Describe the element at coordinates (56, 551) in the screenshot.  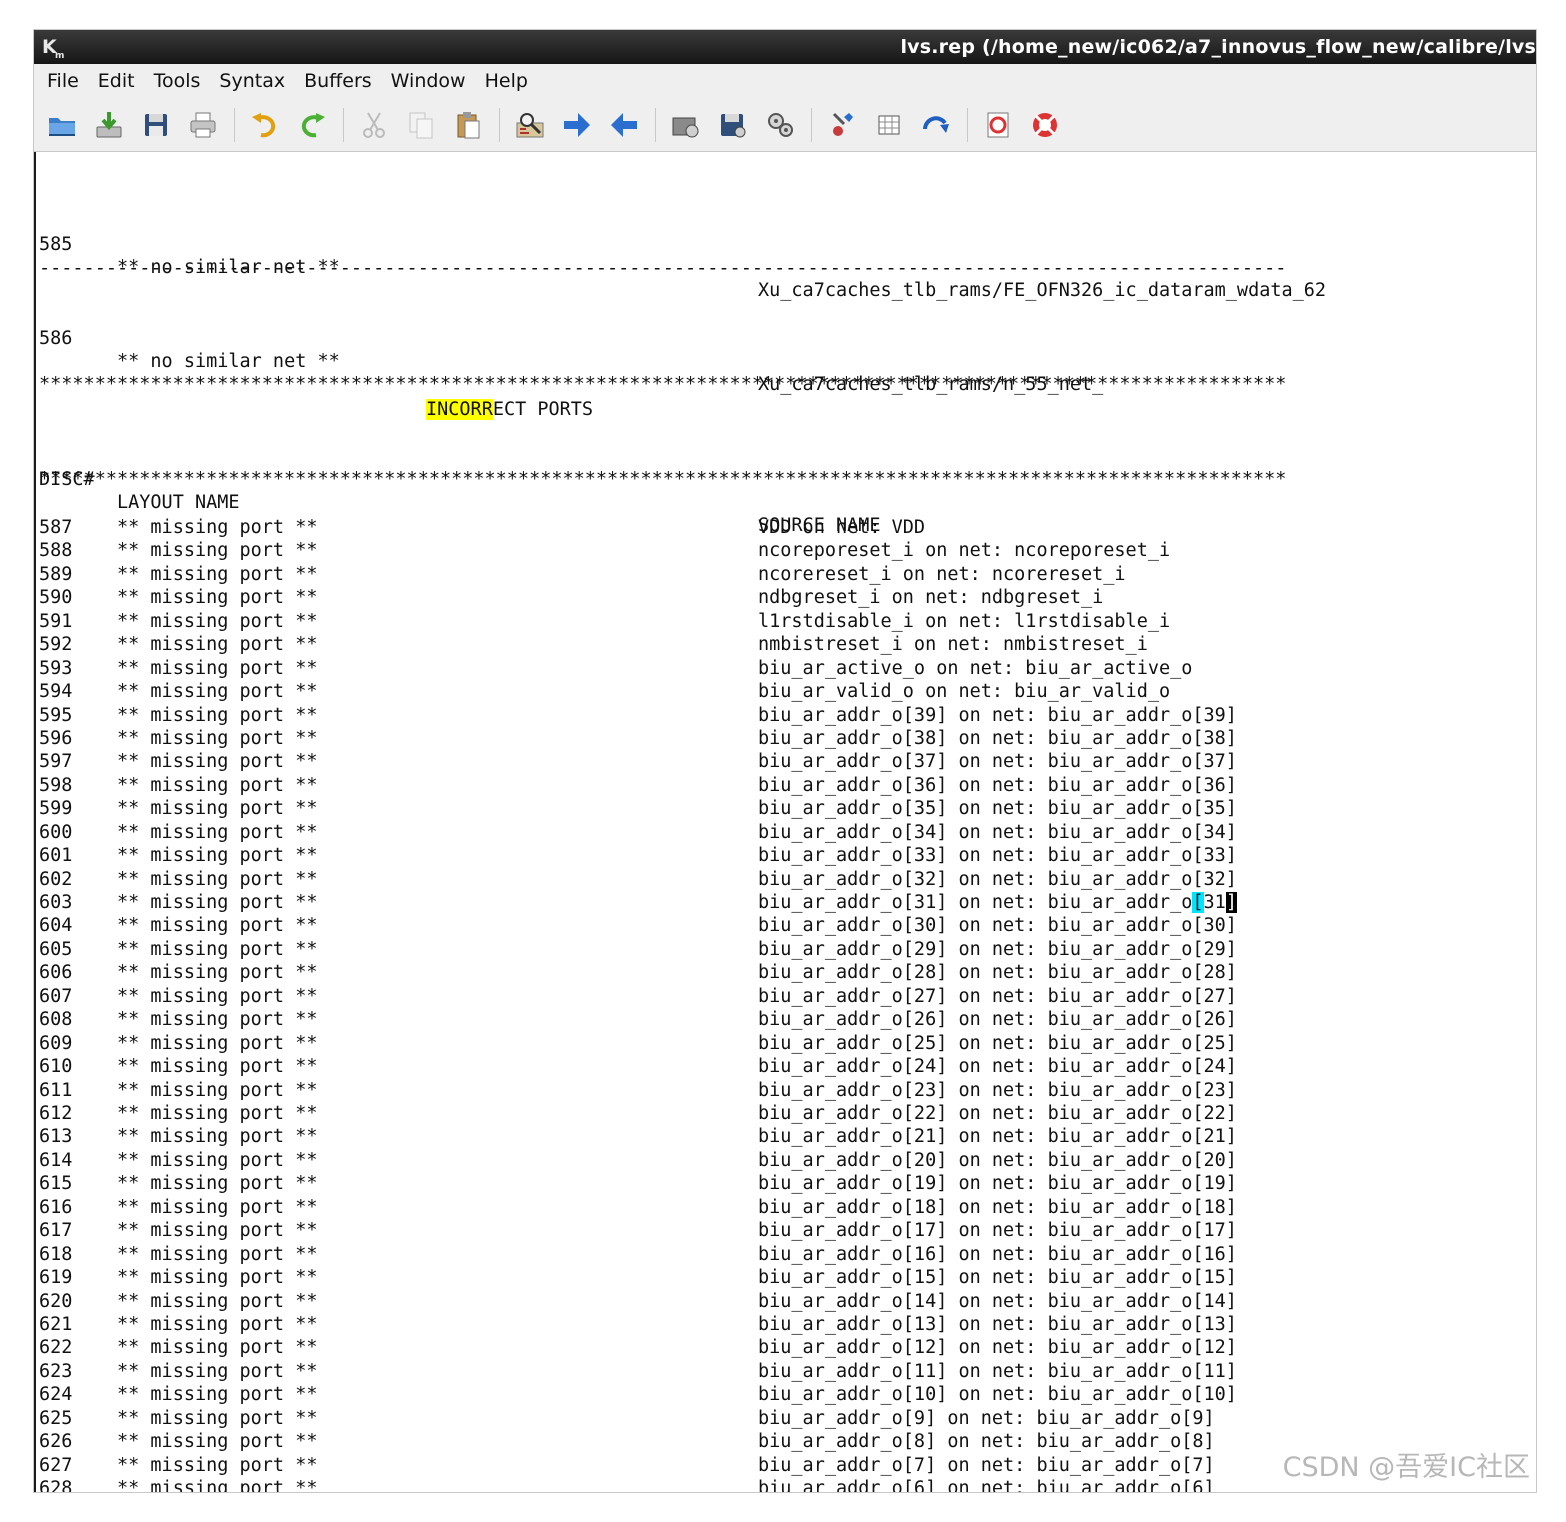
I see `disc-number: 588` at that location.